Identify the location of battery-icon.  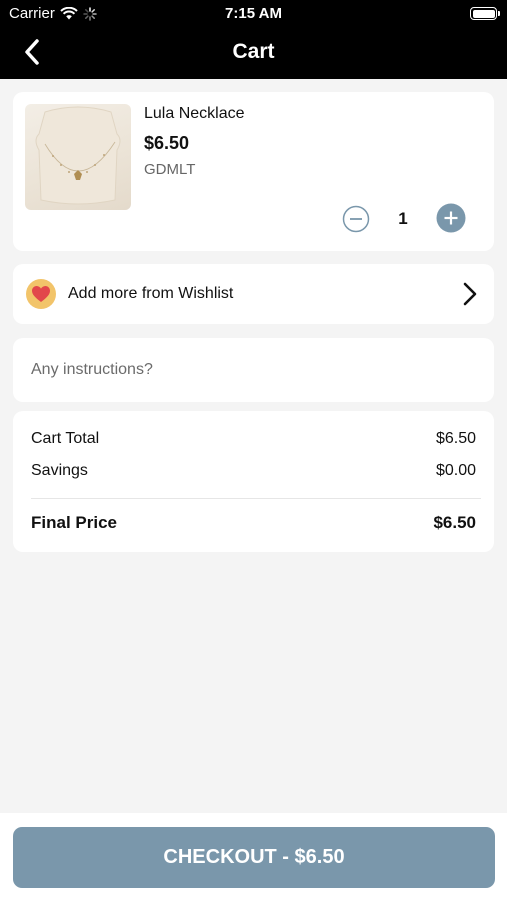
(485, 13).